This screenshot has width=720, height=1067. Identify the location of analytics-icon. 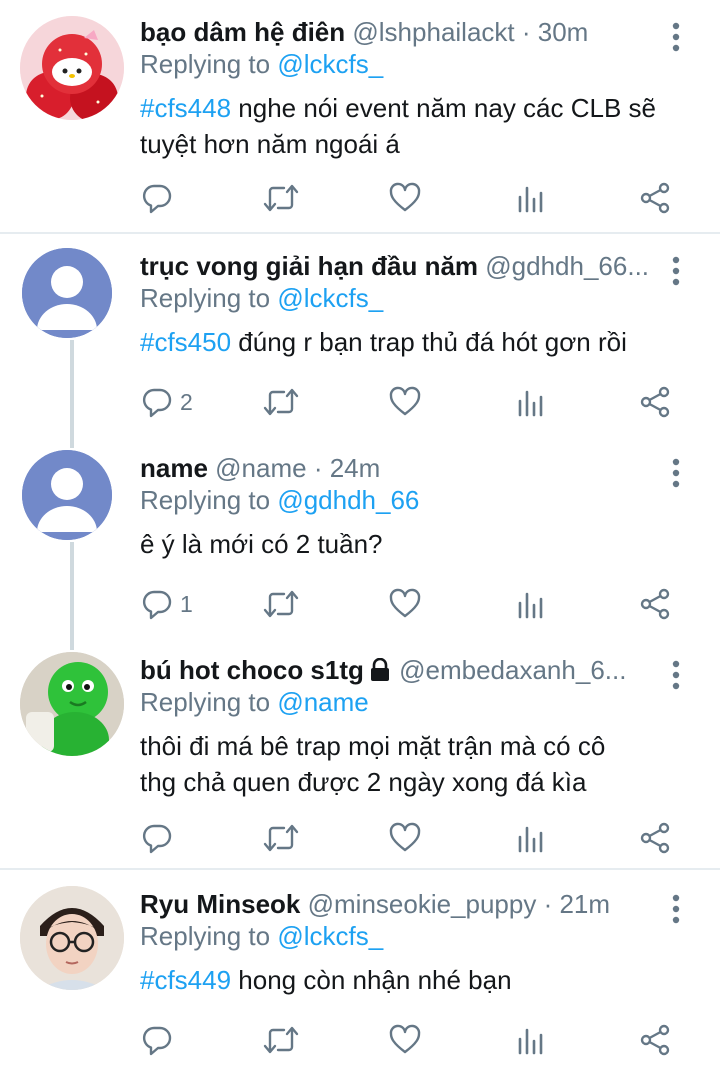
(530, 1041).